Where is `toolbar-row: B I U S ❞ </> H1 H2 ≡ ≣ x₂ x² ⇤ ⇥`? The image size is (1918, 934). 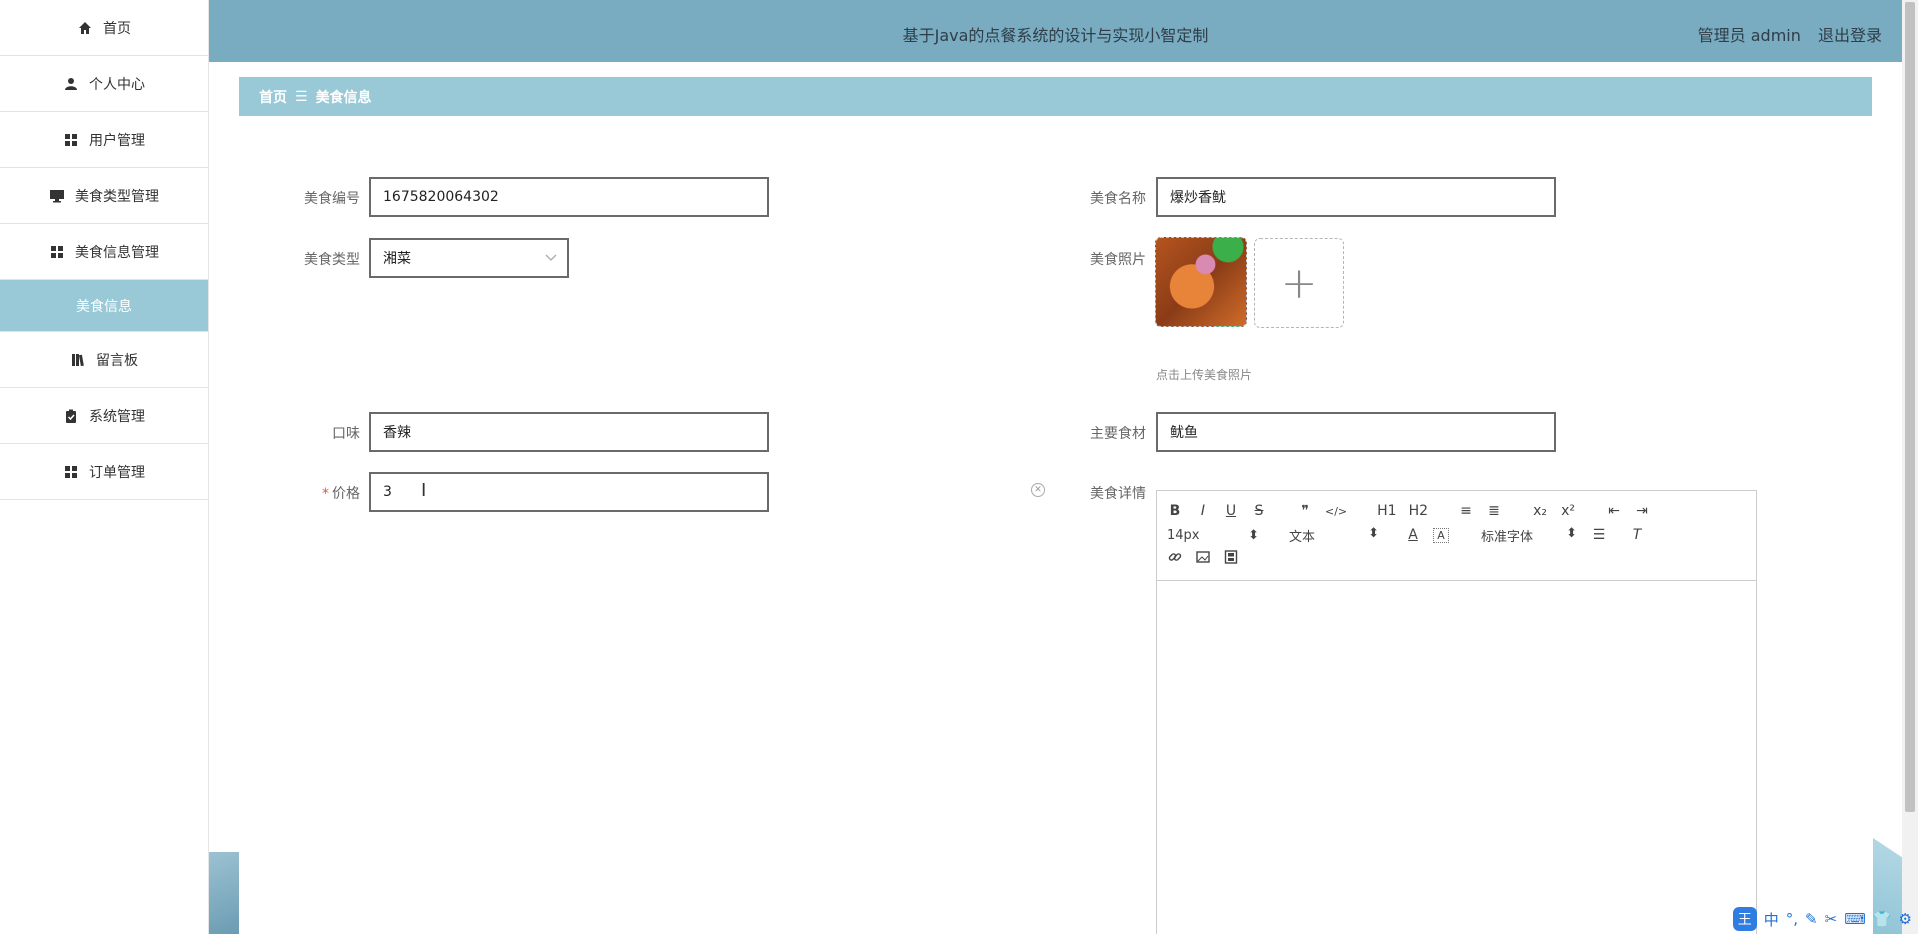
toolbar-row: B I U S ❞ </> H1 H2 ≡ ≣ x₂ x² ⇤ ⇥ is located at coordinates (1456, 511).